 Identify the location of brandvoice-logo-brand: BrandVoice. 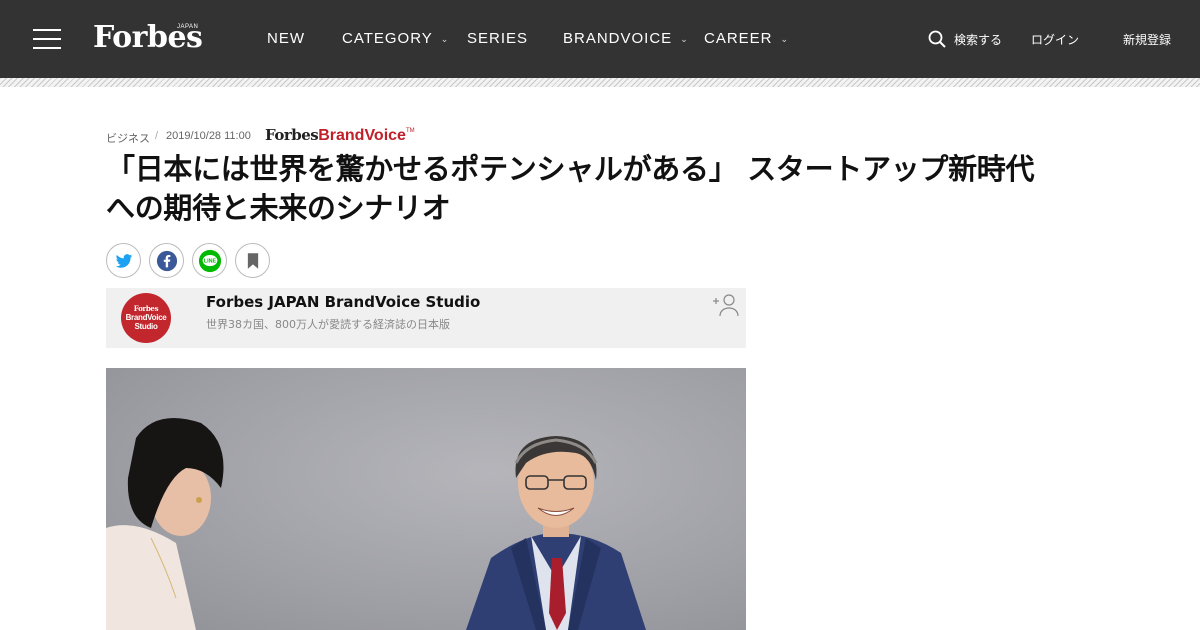
(362, 135).